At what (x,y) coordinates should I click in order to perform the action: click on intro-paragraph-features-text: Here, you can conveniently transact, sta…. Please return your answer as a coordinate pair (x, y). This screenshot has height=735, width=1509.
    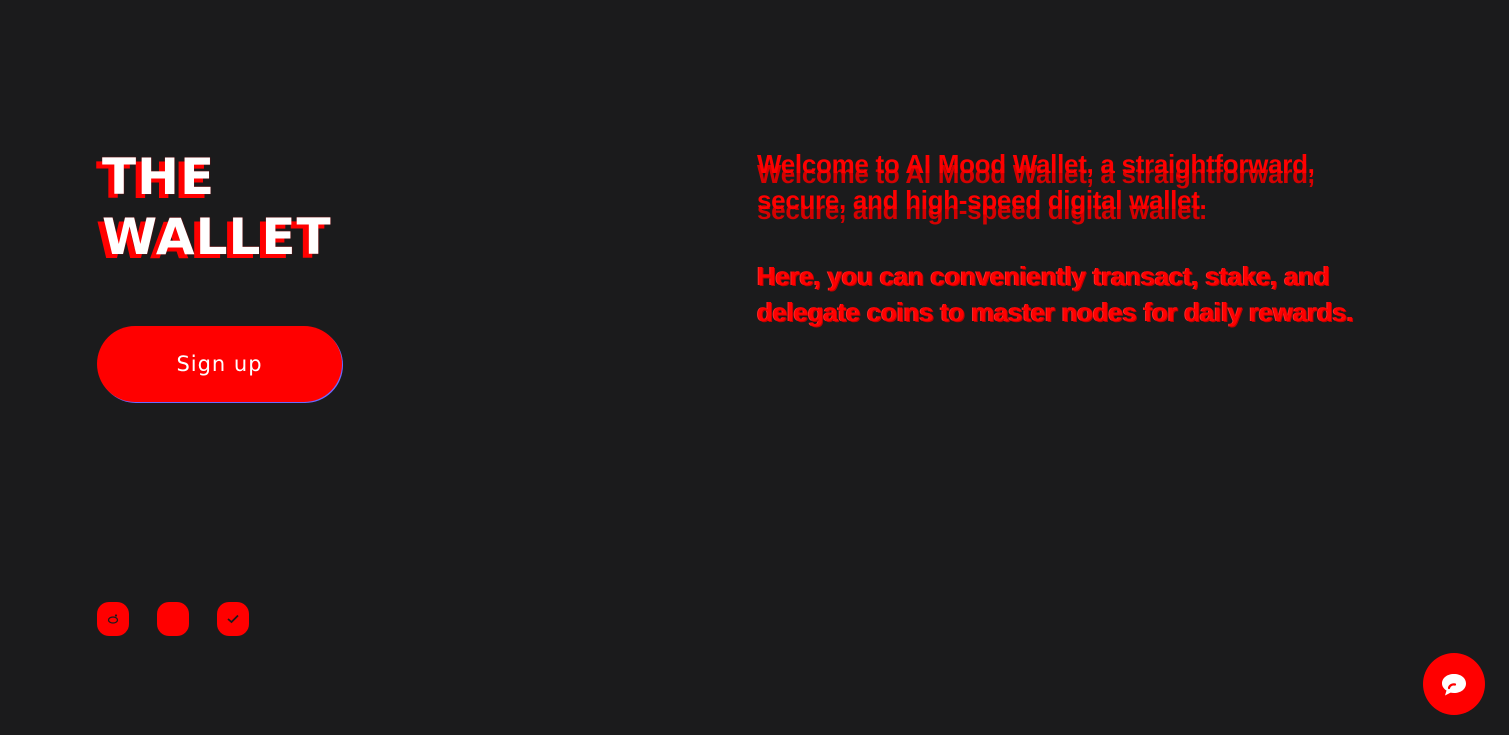
    Looking at the image, I should click on (1055, 294).